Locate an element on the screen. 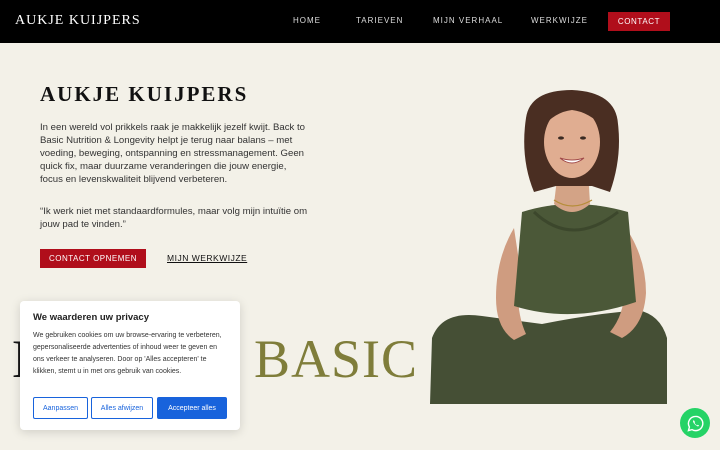  nav-mijn-verhaal: MIJN VERHAAL is located at coordinates (468, 20).